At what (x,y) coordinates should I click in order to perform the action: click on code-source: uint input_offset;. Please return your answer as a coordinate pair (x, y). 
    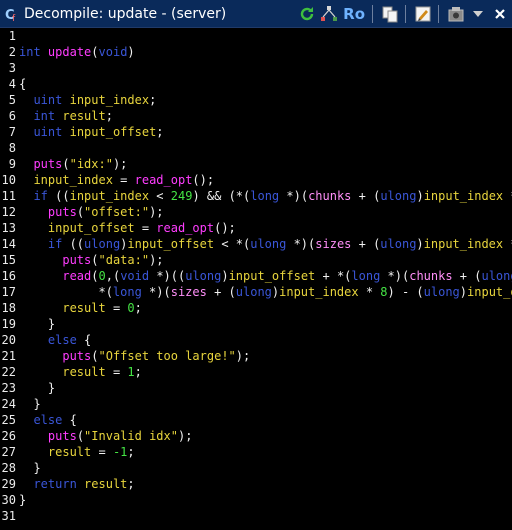
    Looking at the image, I should click on (91, 132).